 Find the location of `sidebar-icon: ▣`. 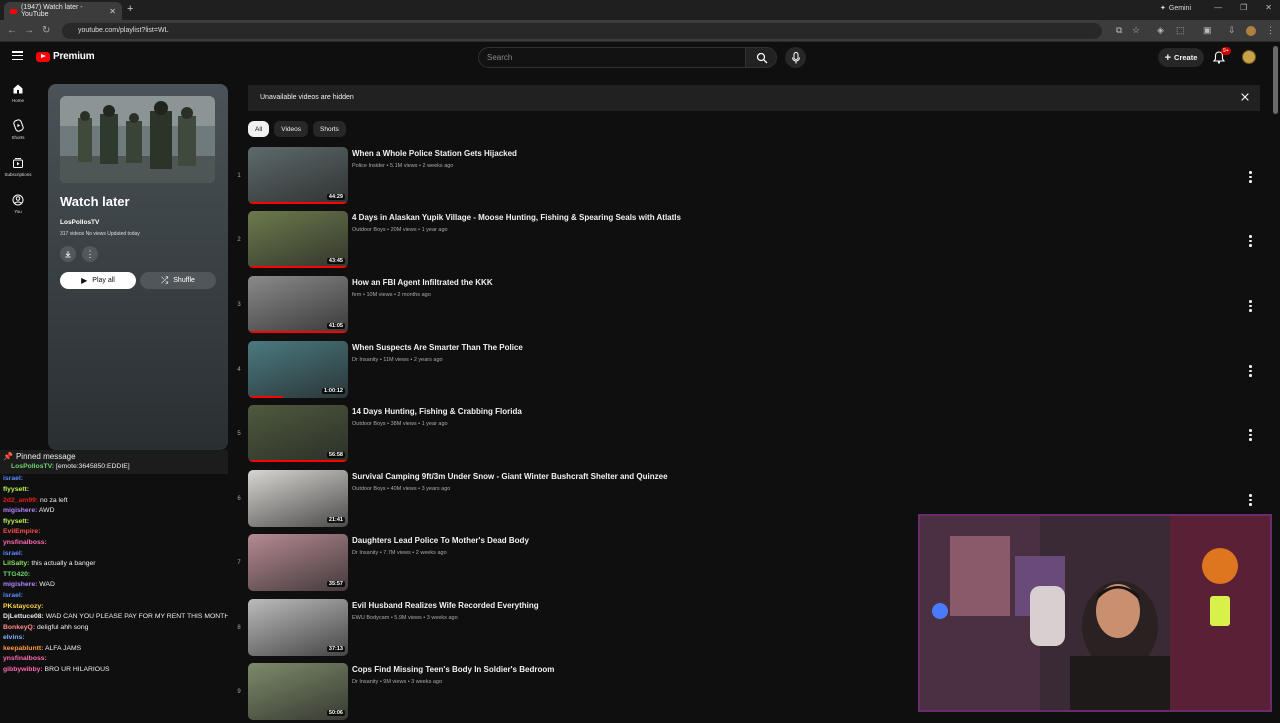

sidebar-icon: ▣ is located at coordinates (1207, 30).